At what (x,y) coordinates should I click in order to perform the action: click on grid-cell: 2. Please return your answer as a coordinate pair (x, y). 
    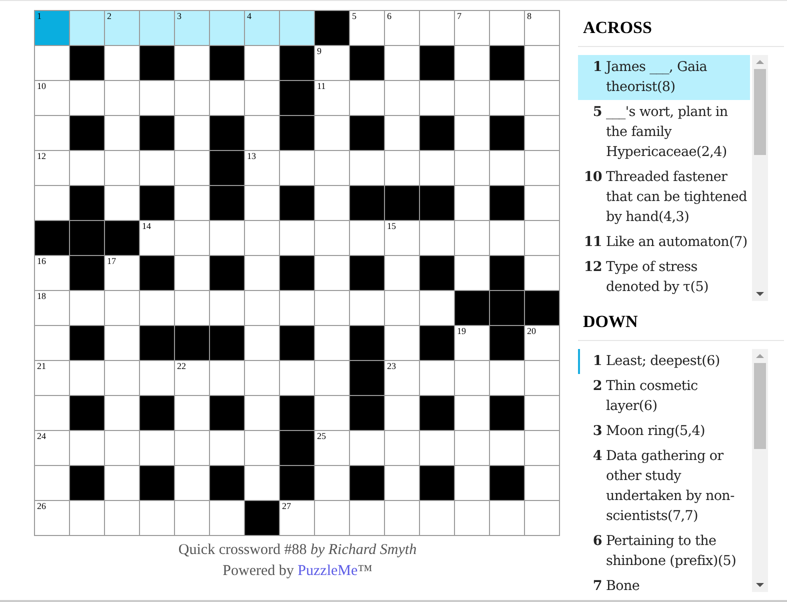
    Looking at the image, I should click on (122, 28).